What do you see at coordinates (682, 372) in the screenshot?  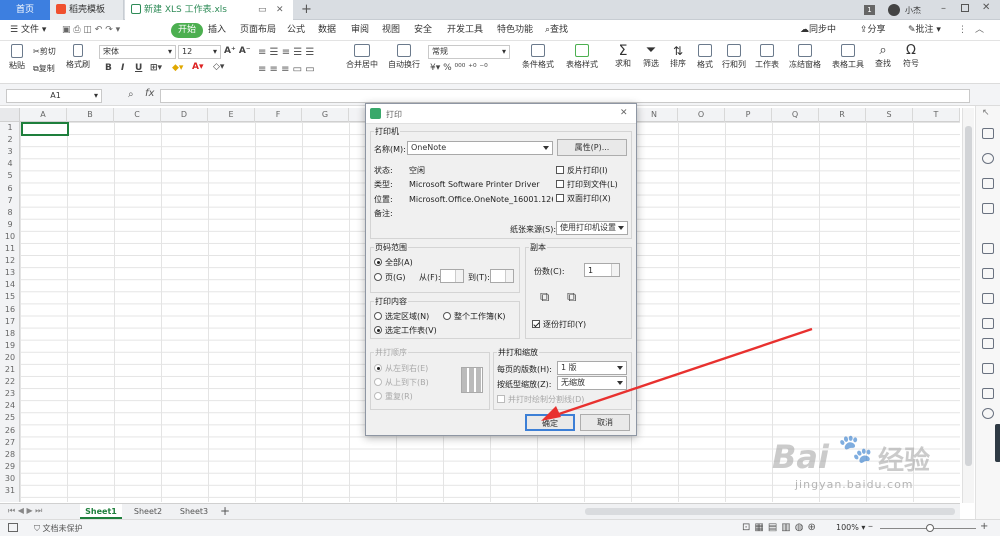 I see `arrow-shaft` at bounding box center [682, 372].